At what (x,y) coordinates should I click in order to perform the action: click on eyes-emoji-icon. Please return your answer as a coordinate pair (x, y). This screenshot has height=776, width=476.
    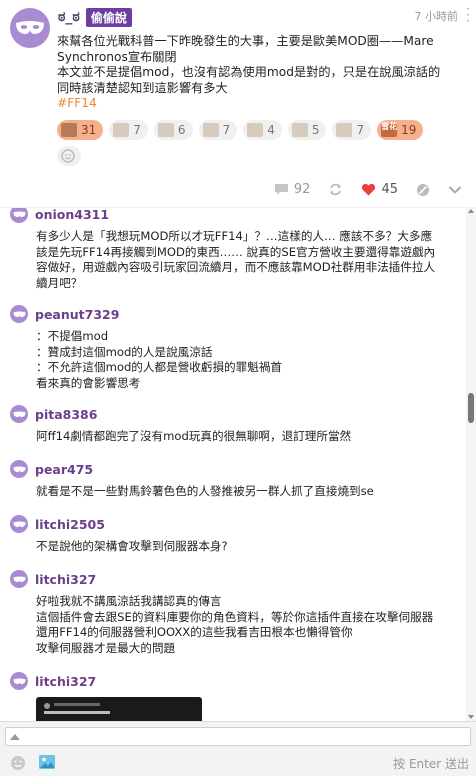
    Looking at the image, I should click on (344, 130).